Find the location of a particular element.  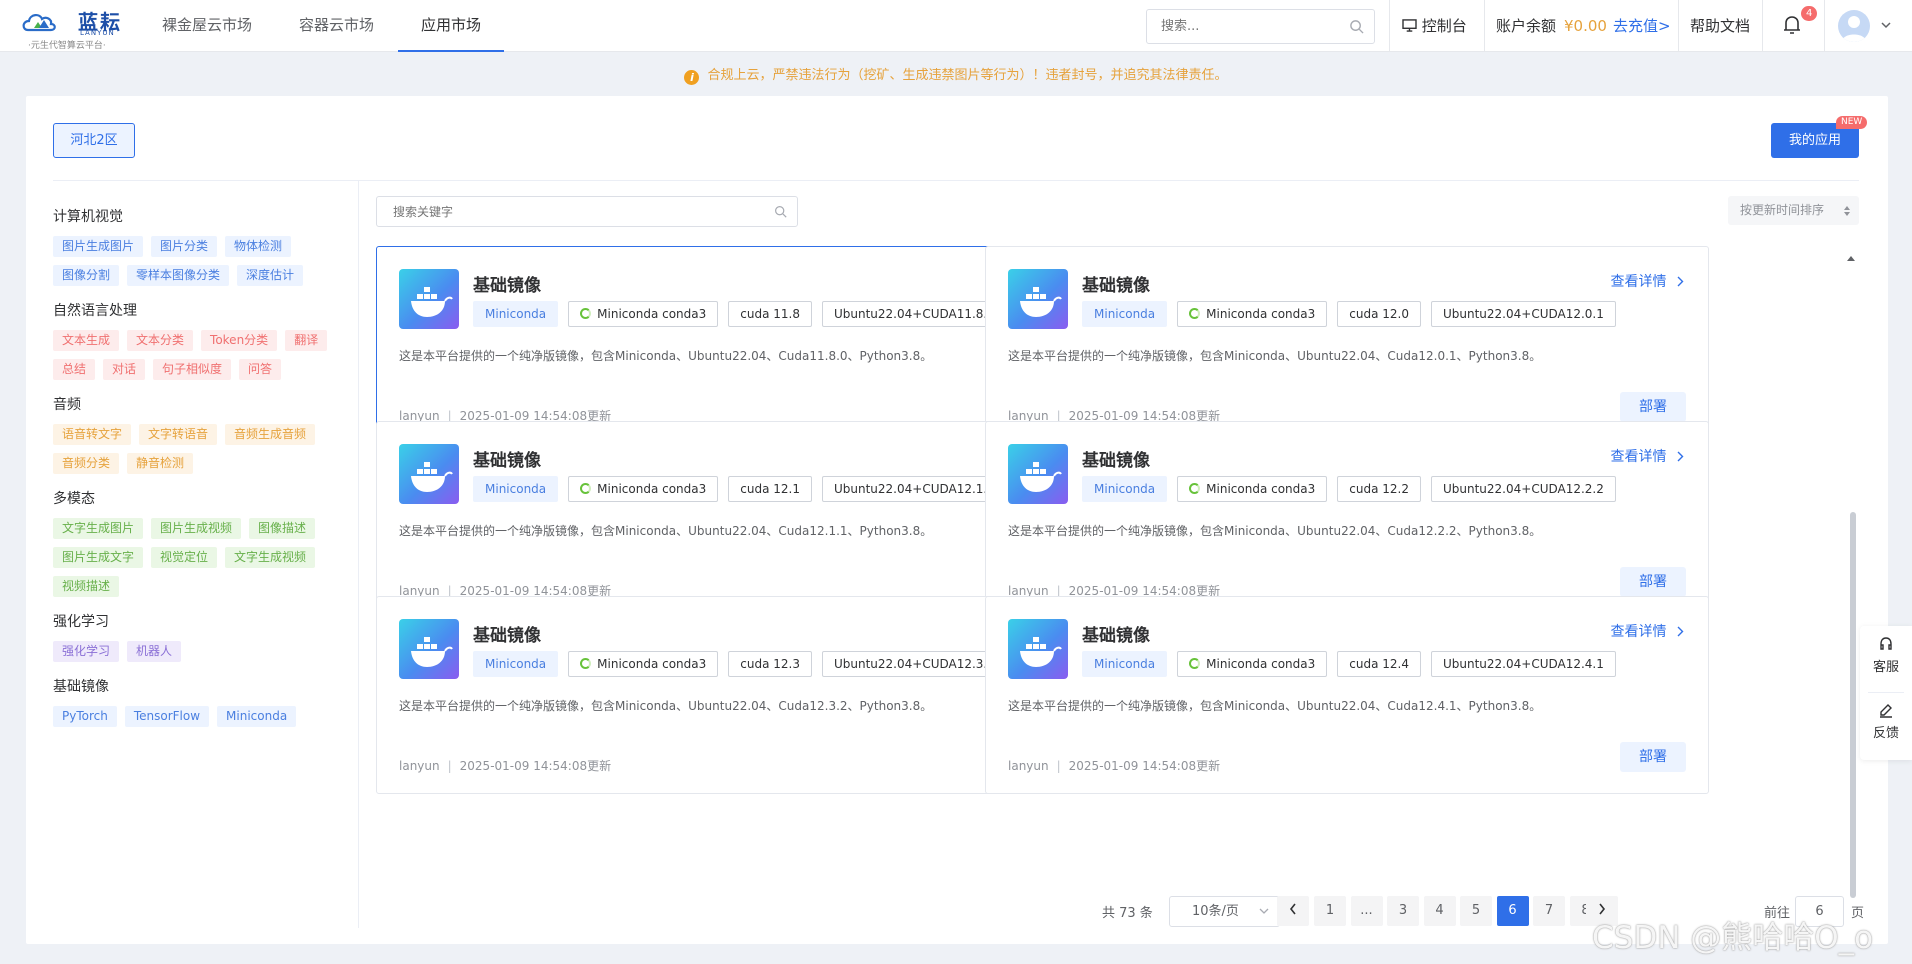

category-tag: 对话 is located at coordinates (124, 369).